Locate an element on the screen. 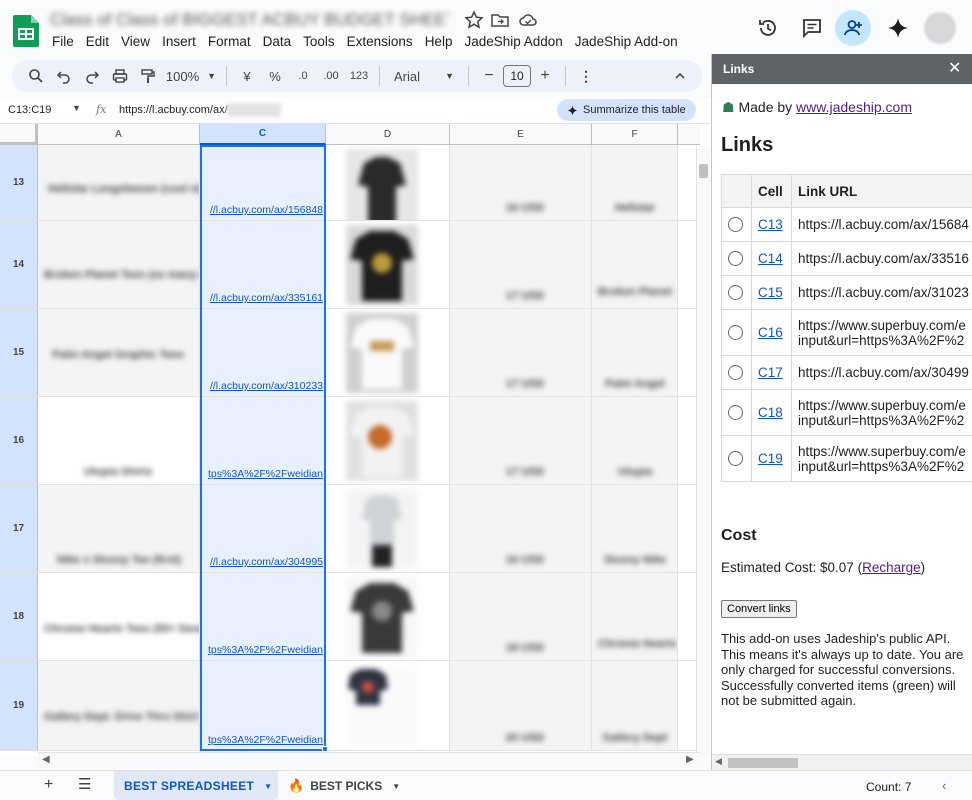  cell-link: tps%3A%2F%2Fweidian is located at coordinates (265, 740).